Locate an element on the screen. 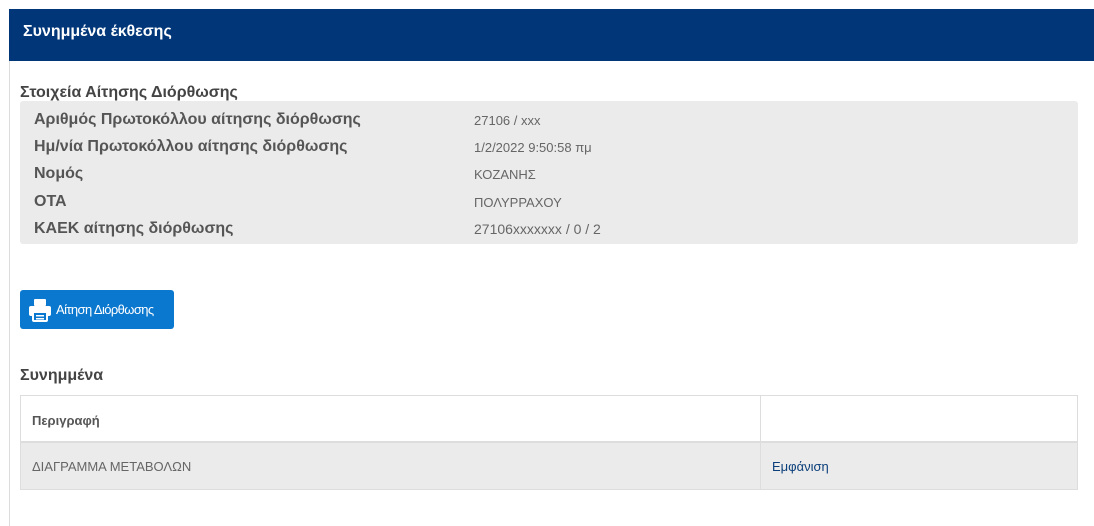 The height and width of the screenshot is (526, 1094). column-divider is located at coordinates (760, 442).